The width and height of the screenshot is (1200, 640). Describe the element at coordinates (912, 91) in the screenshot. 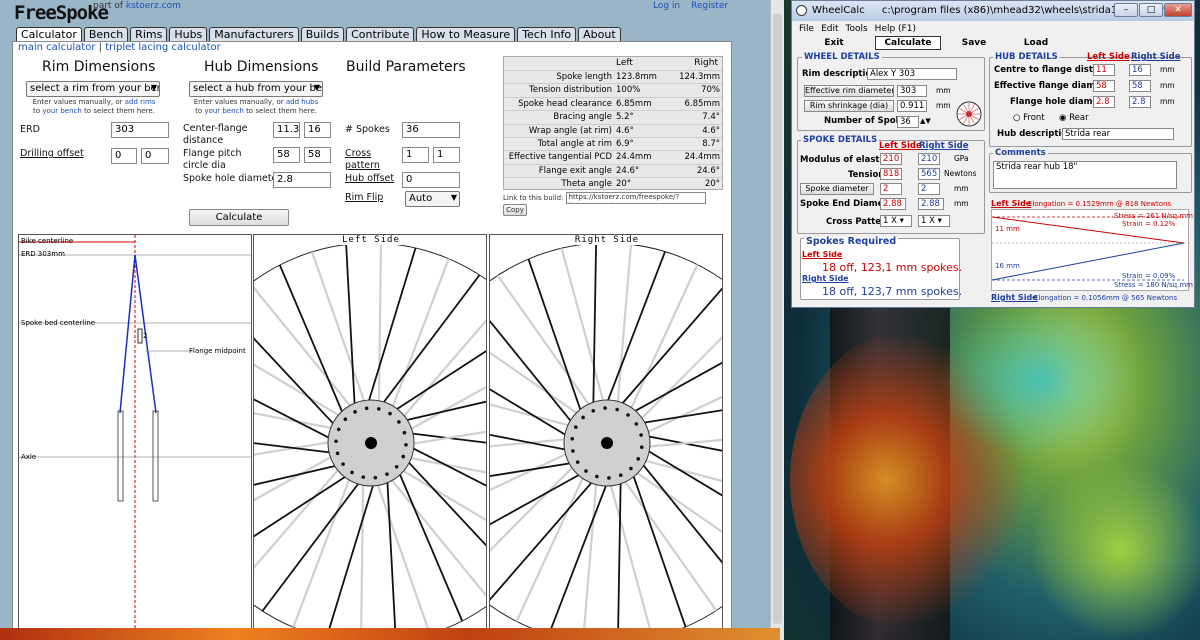

I see `effective-rim-diameter-input: 303` at that location.